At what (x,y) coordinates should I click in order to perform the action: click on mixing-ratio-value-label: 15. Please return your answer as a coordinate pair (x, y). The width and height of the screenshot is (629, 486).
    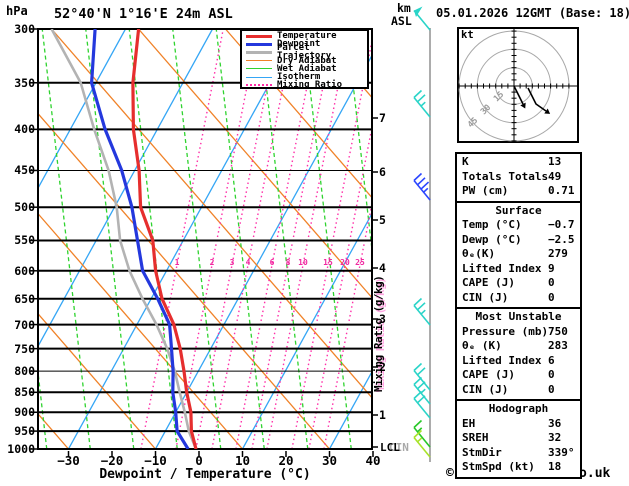
    Looking at the image, I should click on (328, 262).